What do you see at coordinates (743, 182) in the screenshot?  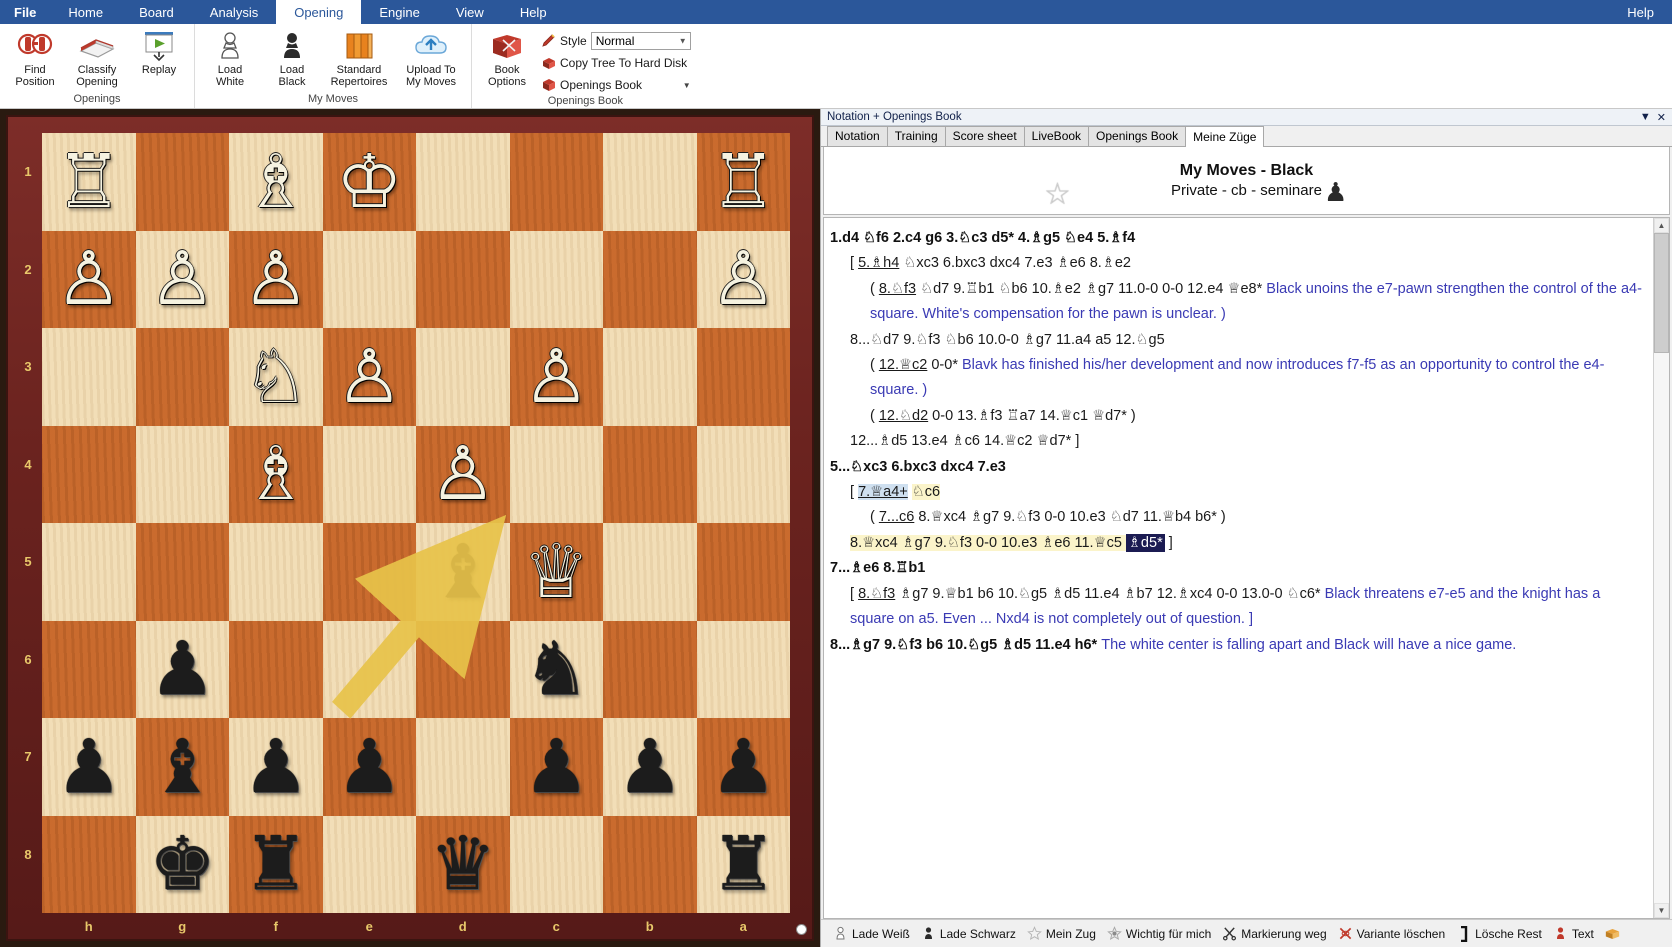 I see `board-square-a1: ♖` at bounding box center [743, 182].